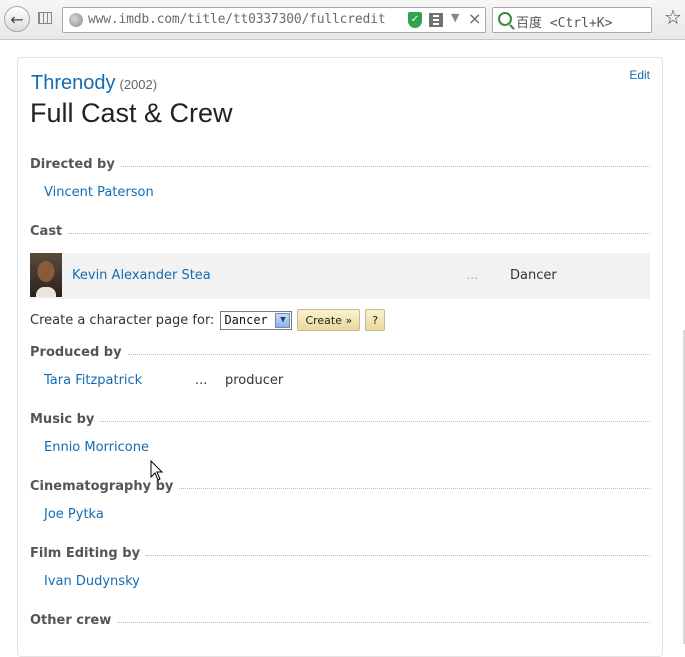  What do you see at coordinates (73, 83) in the screenshot?
I see `movie-title-link: Threnody` at bounding box center [73, 83].